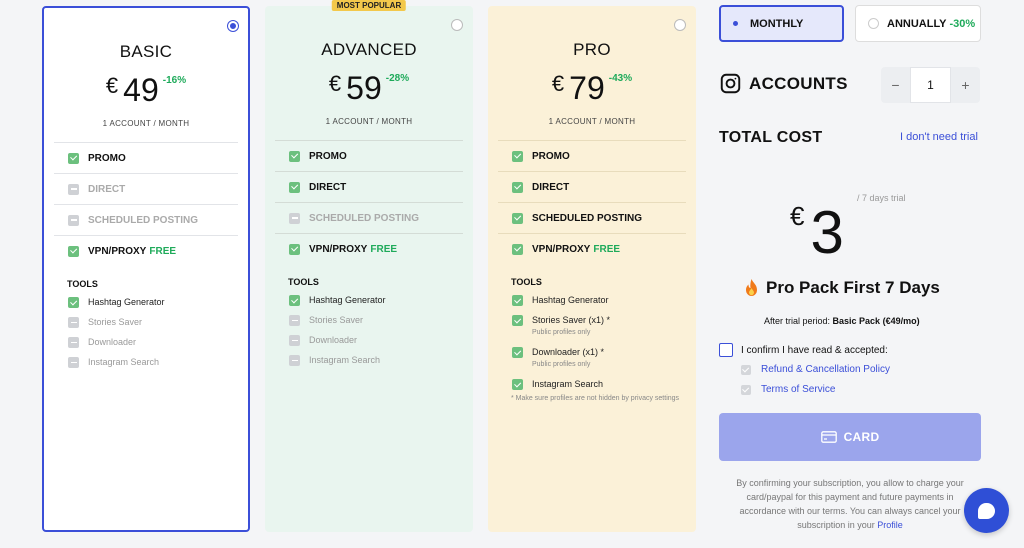 Image resolution: width=1024 pixels, height=548 pixels. I want to click on accounts-quantity-input: 1, so click(930, 85).